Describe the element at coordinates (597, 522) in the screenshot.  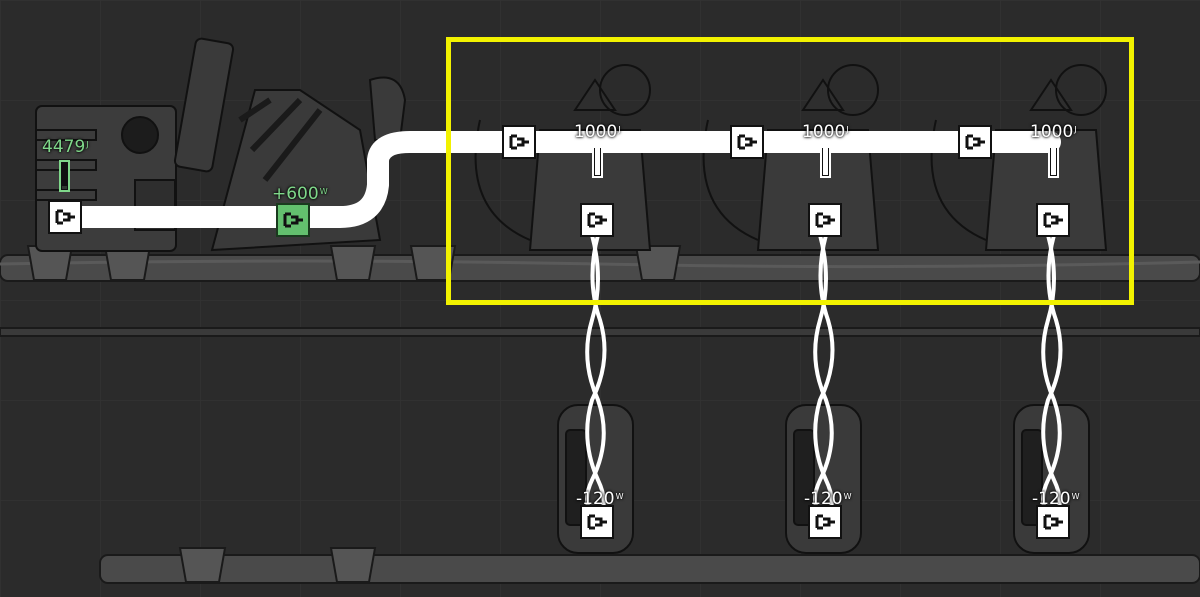
I see `consumer-1-power-port-icon` at that location.